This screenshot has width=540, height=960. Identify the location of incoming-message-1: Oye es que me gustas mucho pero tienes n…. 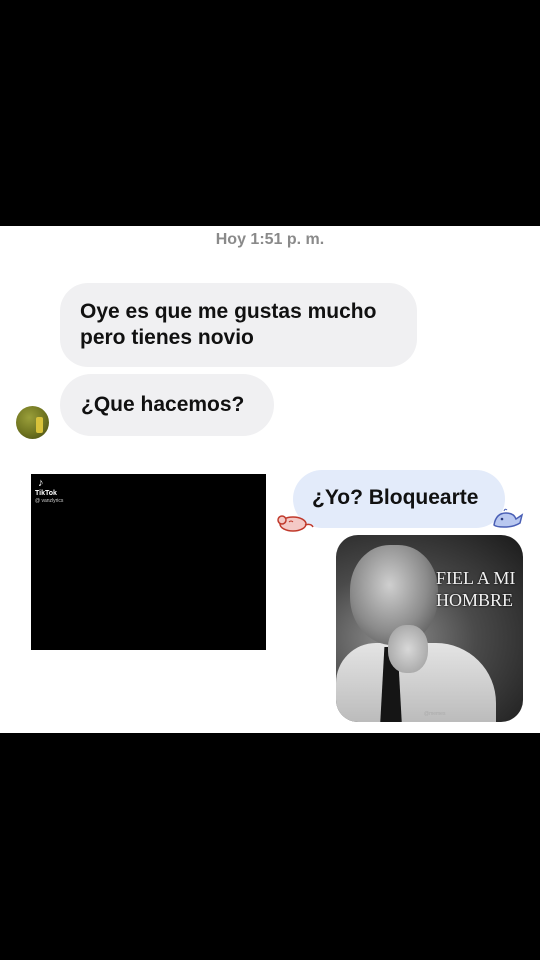
(238, 325).